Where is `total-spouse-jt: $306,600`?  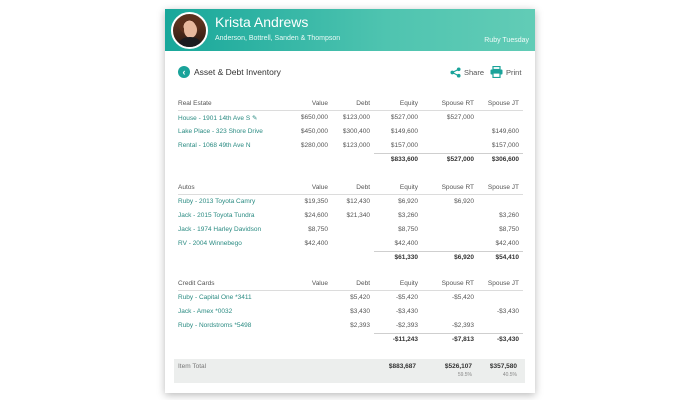 total-spouse-jt: $306,600 is located at coordinates (505, 159).